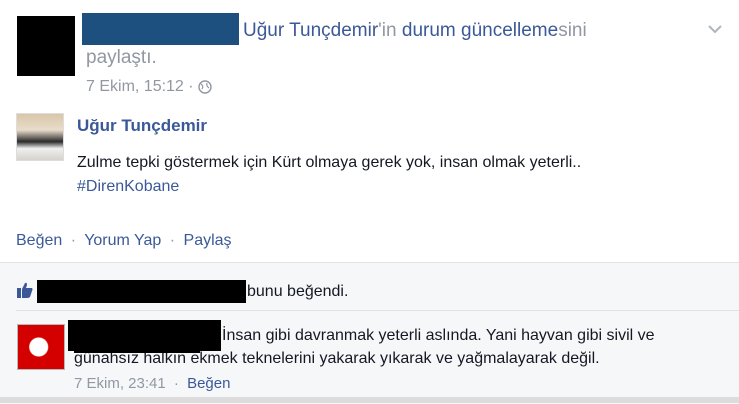 The image size is (739, 404). What do you see at coordinates (140, 87) in the screenshot?
I see `post-timestamp: 7 Ekim, 15:12 ·` at bounding box center [140, 87].